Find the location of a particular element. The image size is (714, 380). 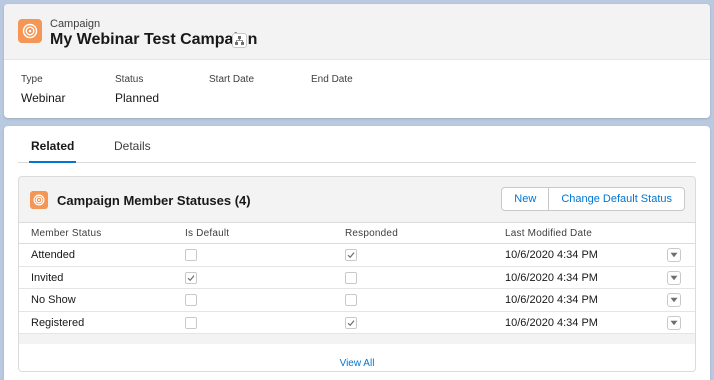

change-default-status-button: Change Default Status is located at coordinates (616, 199).